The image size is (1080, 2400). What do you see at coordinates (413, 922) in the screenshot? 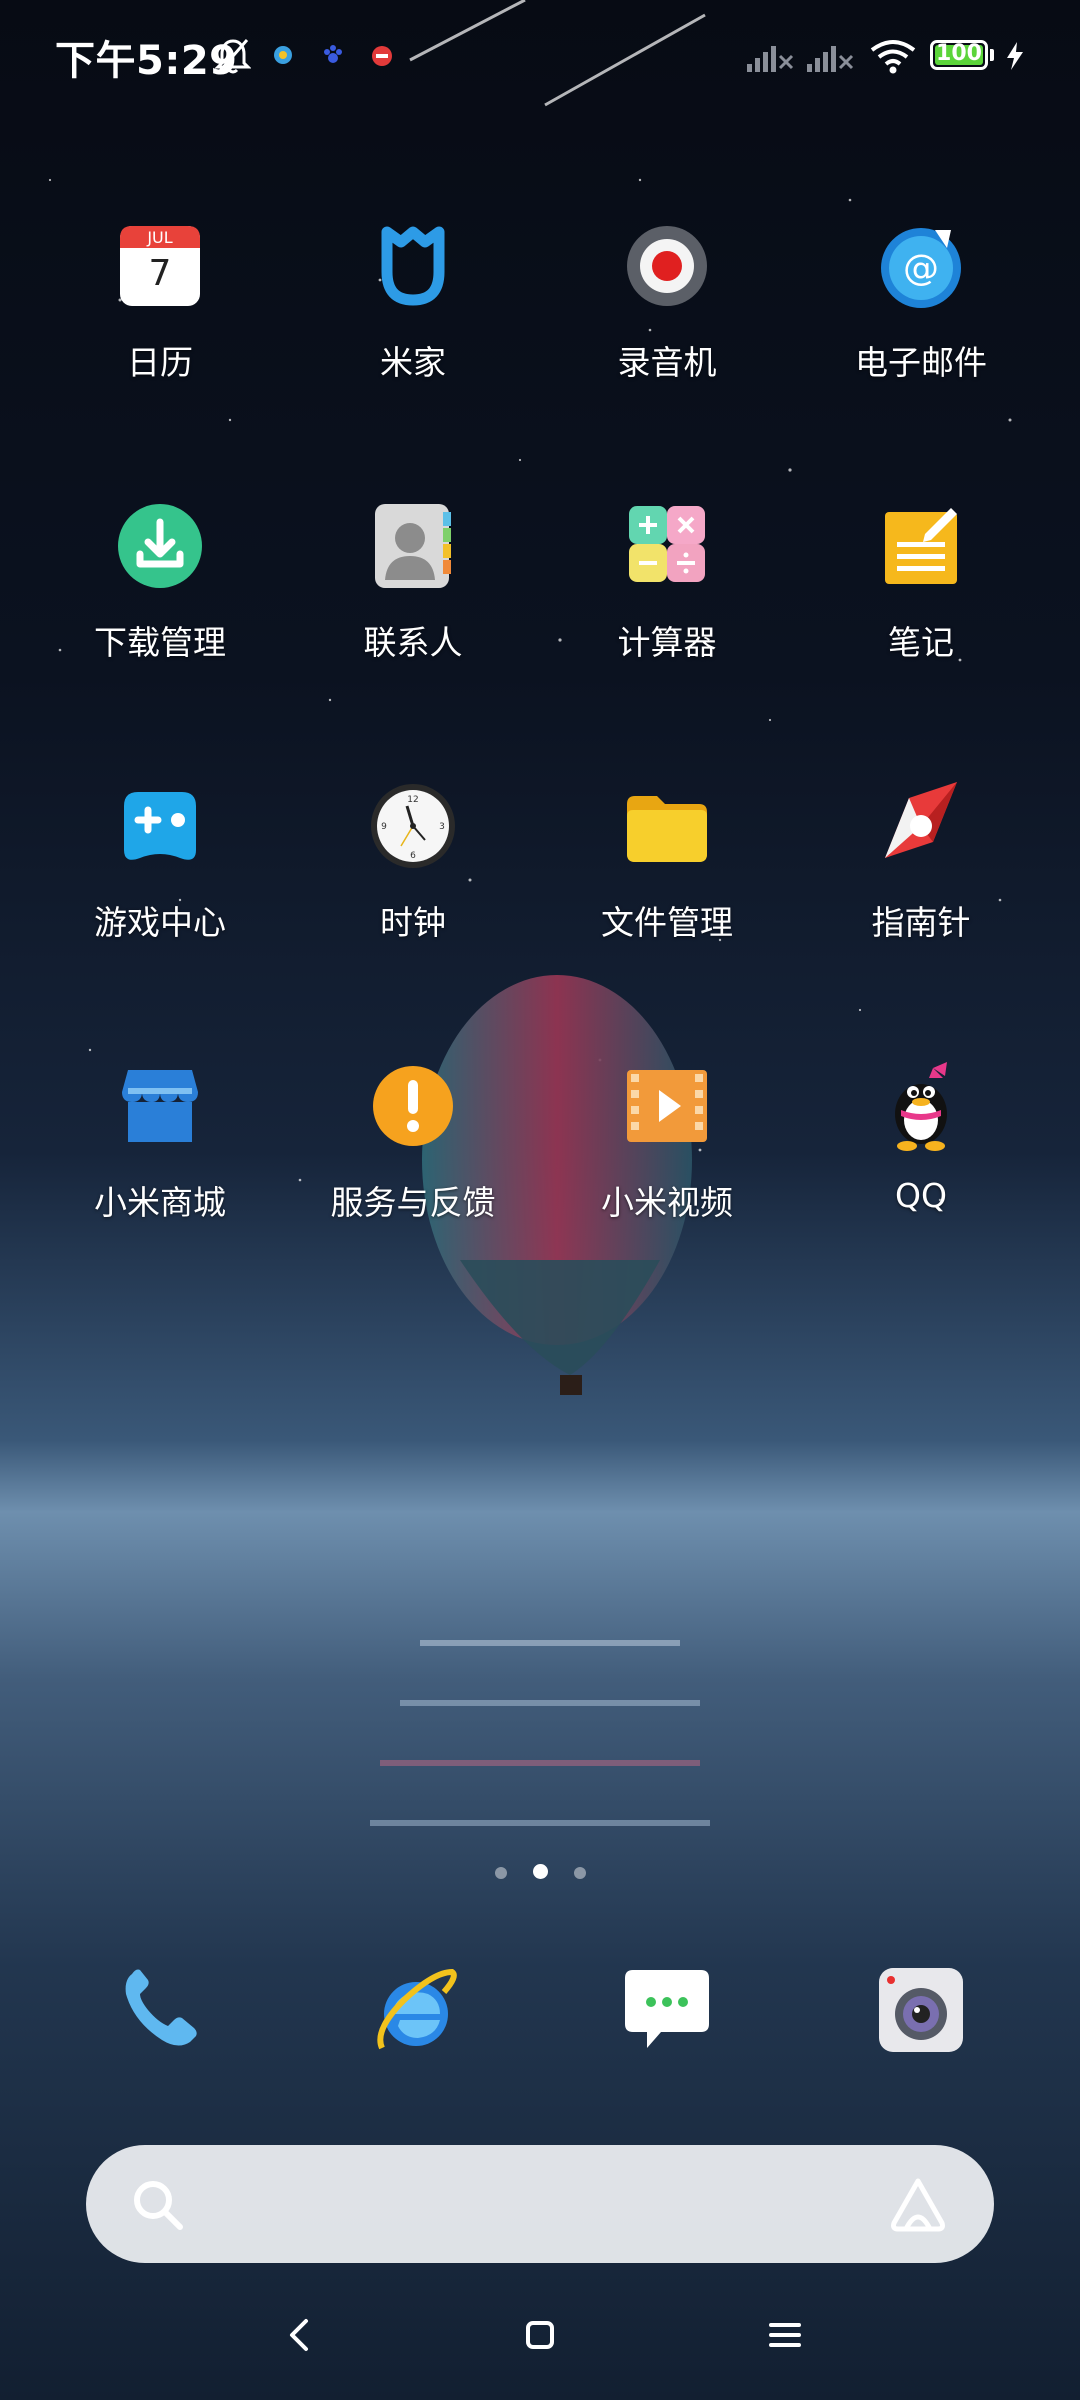
I see `app-label: 时钟` at bounding box center [413, 922].